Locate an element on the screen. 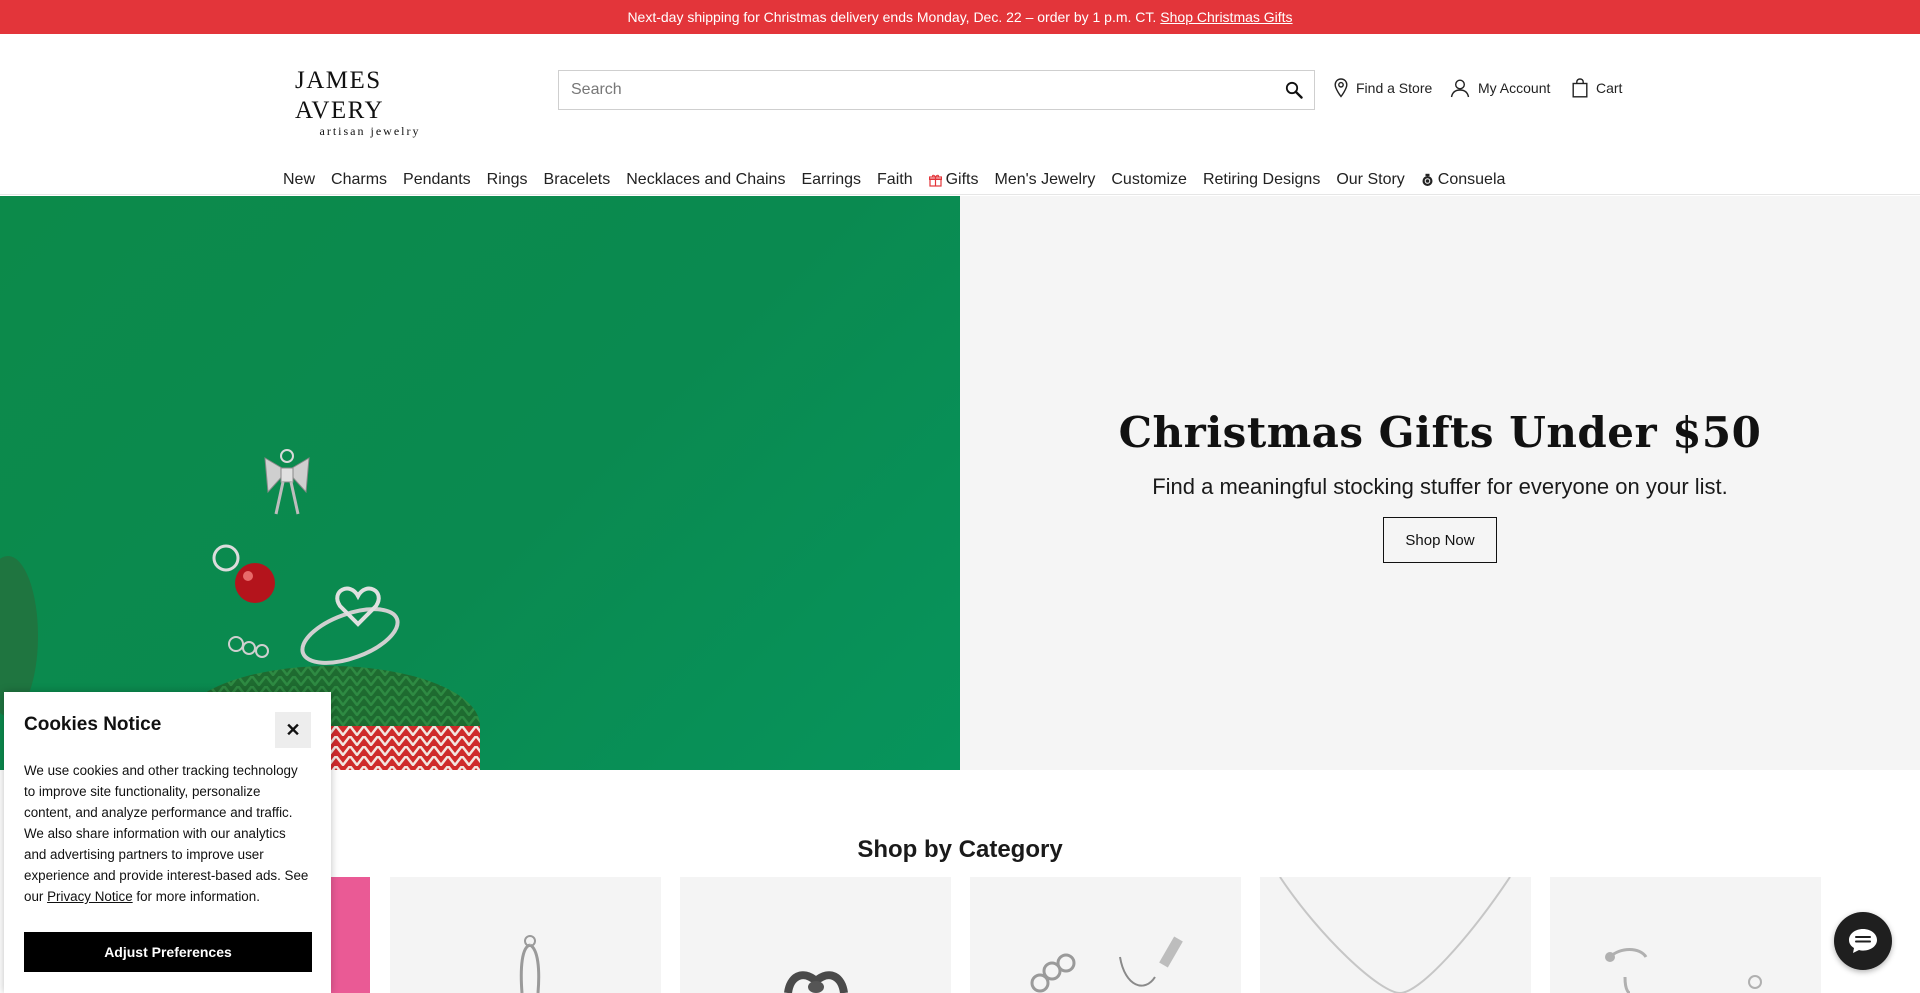  nav-label: Charms is located at coordinates (359, 179).